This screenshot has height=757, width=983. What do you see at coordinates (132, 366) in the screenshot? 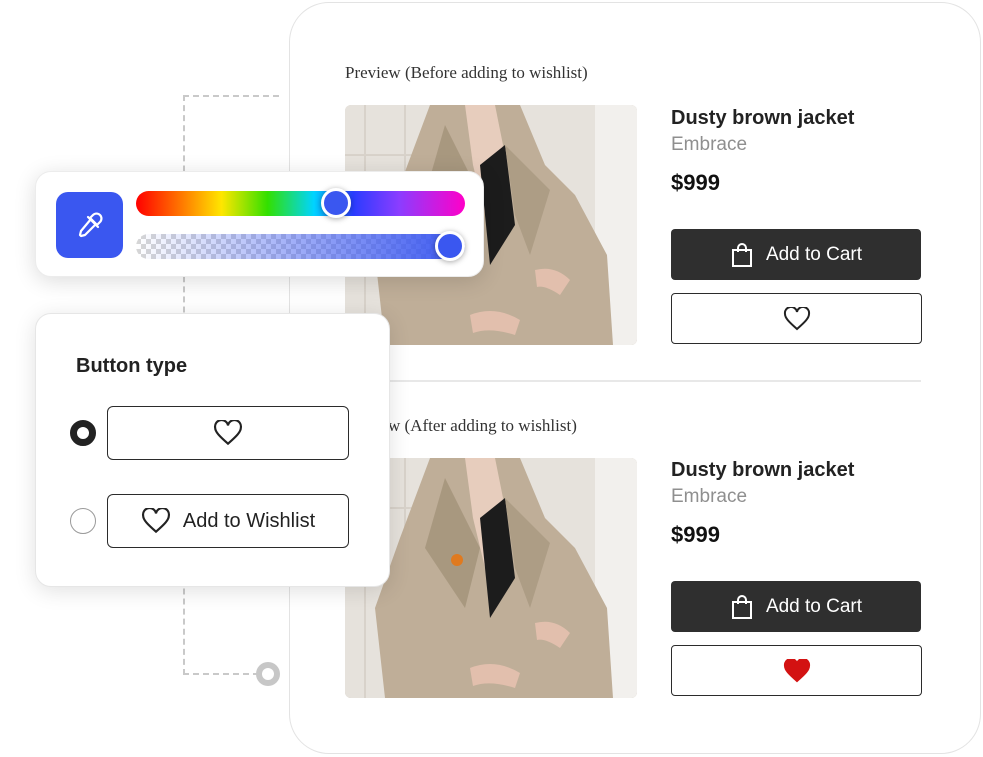
I see `button-type-title: Button type` at bounding box center [132, 366].